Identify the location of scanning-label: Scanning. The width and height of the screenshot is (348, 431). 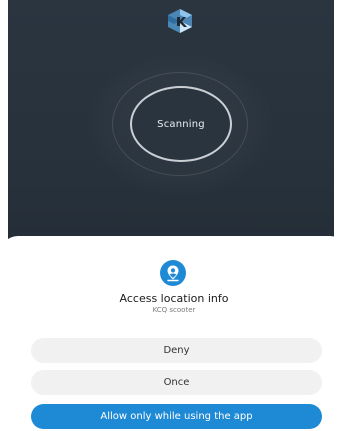
(181, 124).